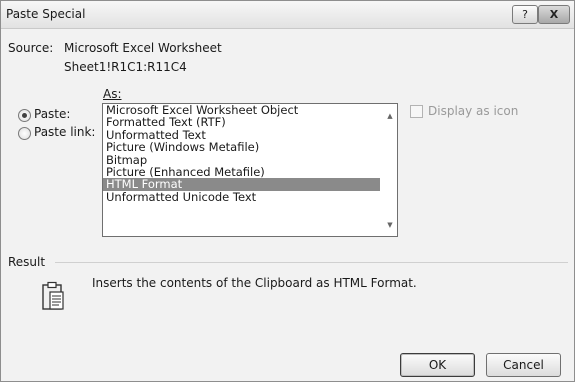 The image size is (575, 382). What do you see at coordinates (241, 184) in the screenshot?
I see `format-item: HTML Format` at bounding box center [241, 184].